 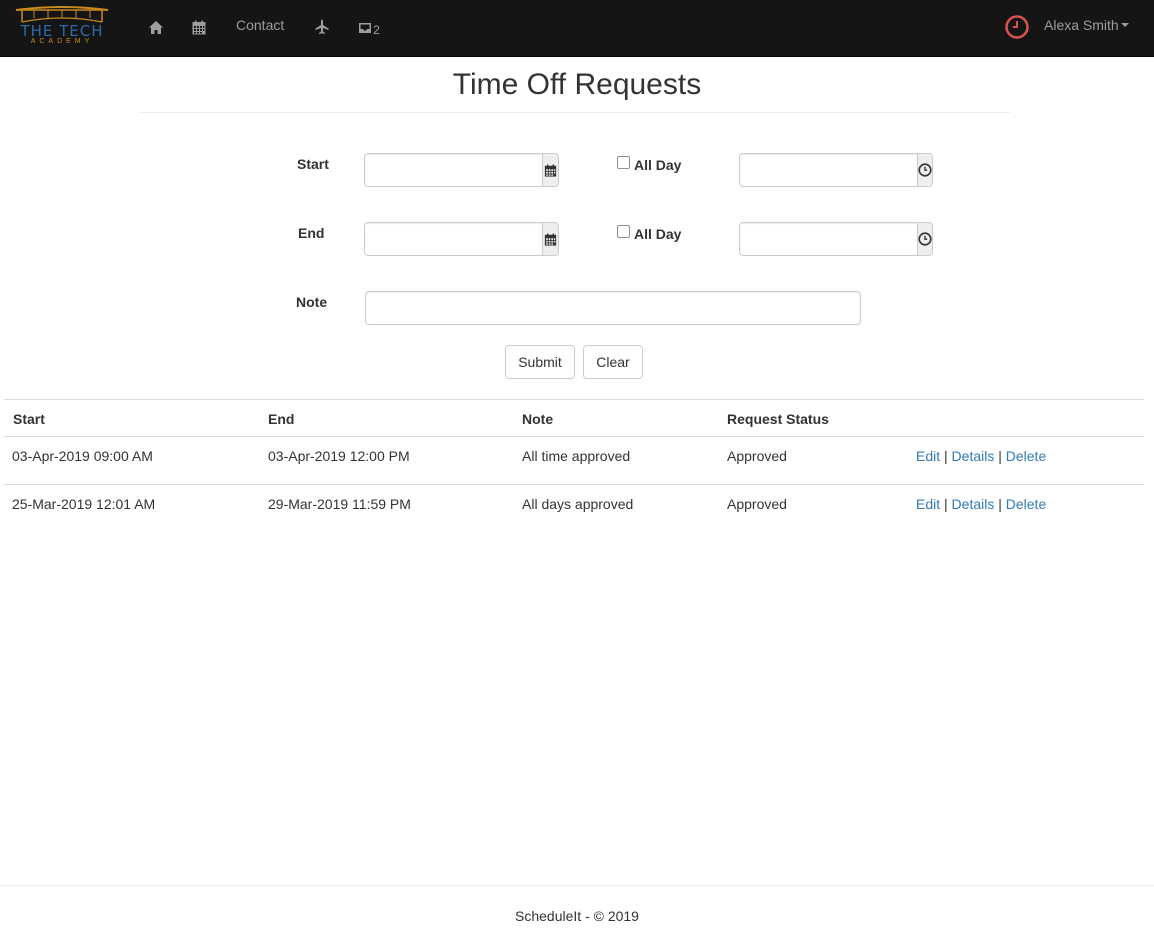 I want to click on start-time-button, so click(x=925, y=170).